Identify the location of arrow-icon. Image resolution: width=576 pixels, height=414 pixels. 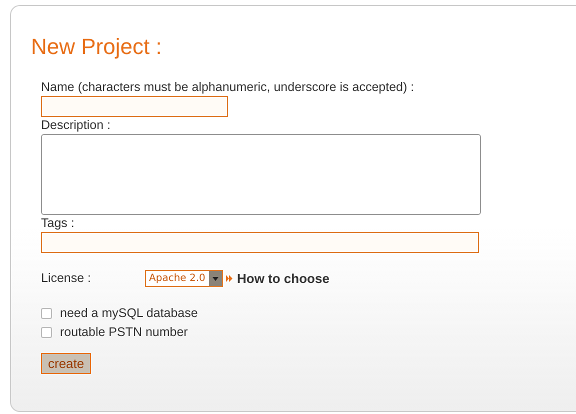
(229, 278).